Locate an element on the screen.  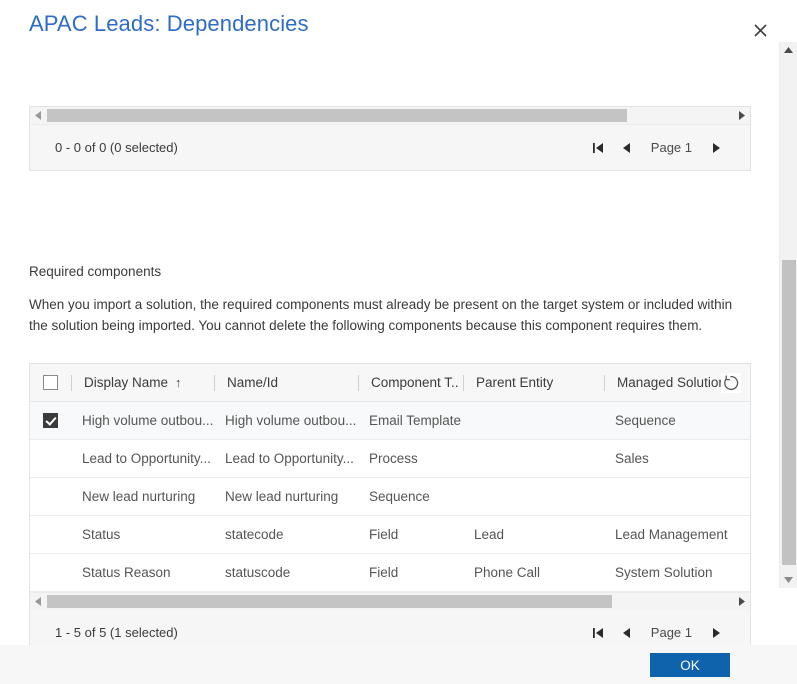
grid-record-count: 1 - 5 of 5 (1 selected) is located at coordinates (116, 632).